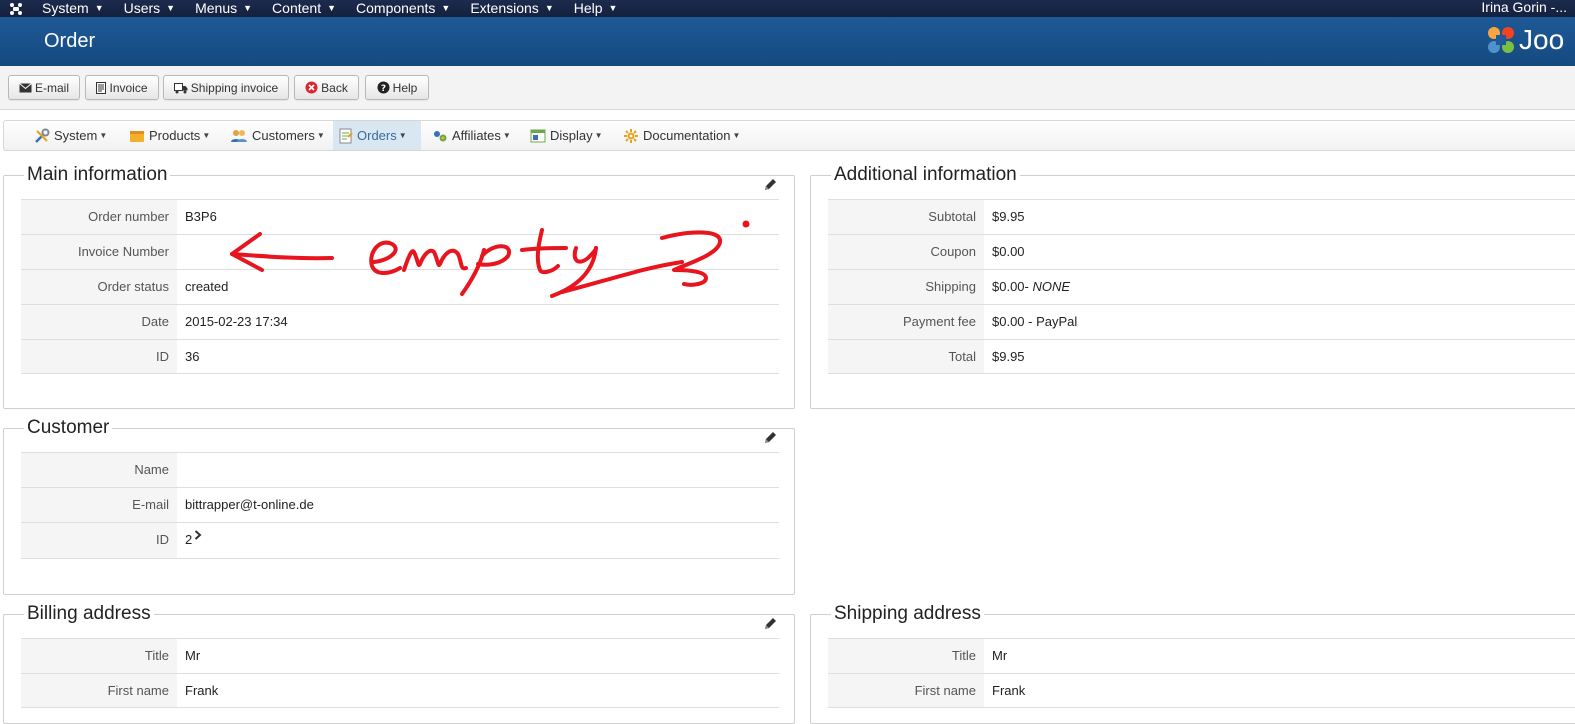 The height and width of the screenshot is (724, 1575). I want to click on order-id-value: 36, so click(192, 356).